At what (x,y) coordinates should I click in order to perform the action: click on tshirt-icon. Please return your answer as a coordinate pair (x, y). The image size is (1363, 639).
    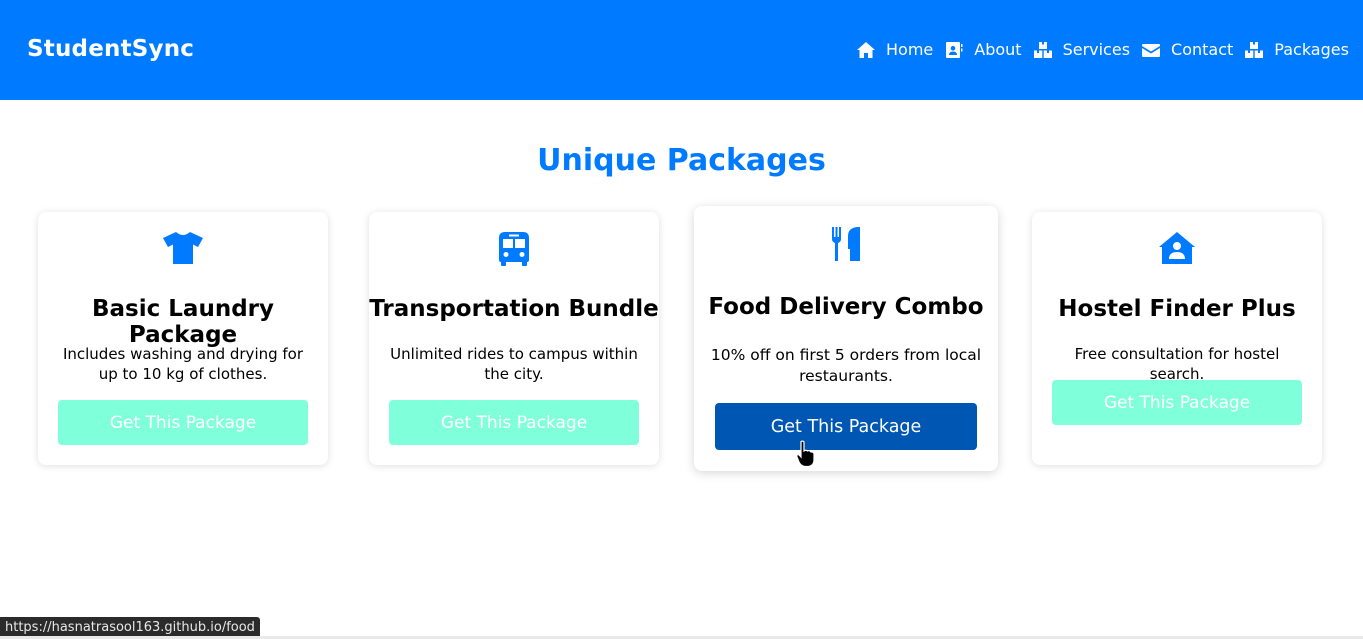
    Looking at the image, I should click on (183, 248).